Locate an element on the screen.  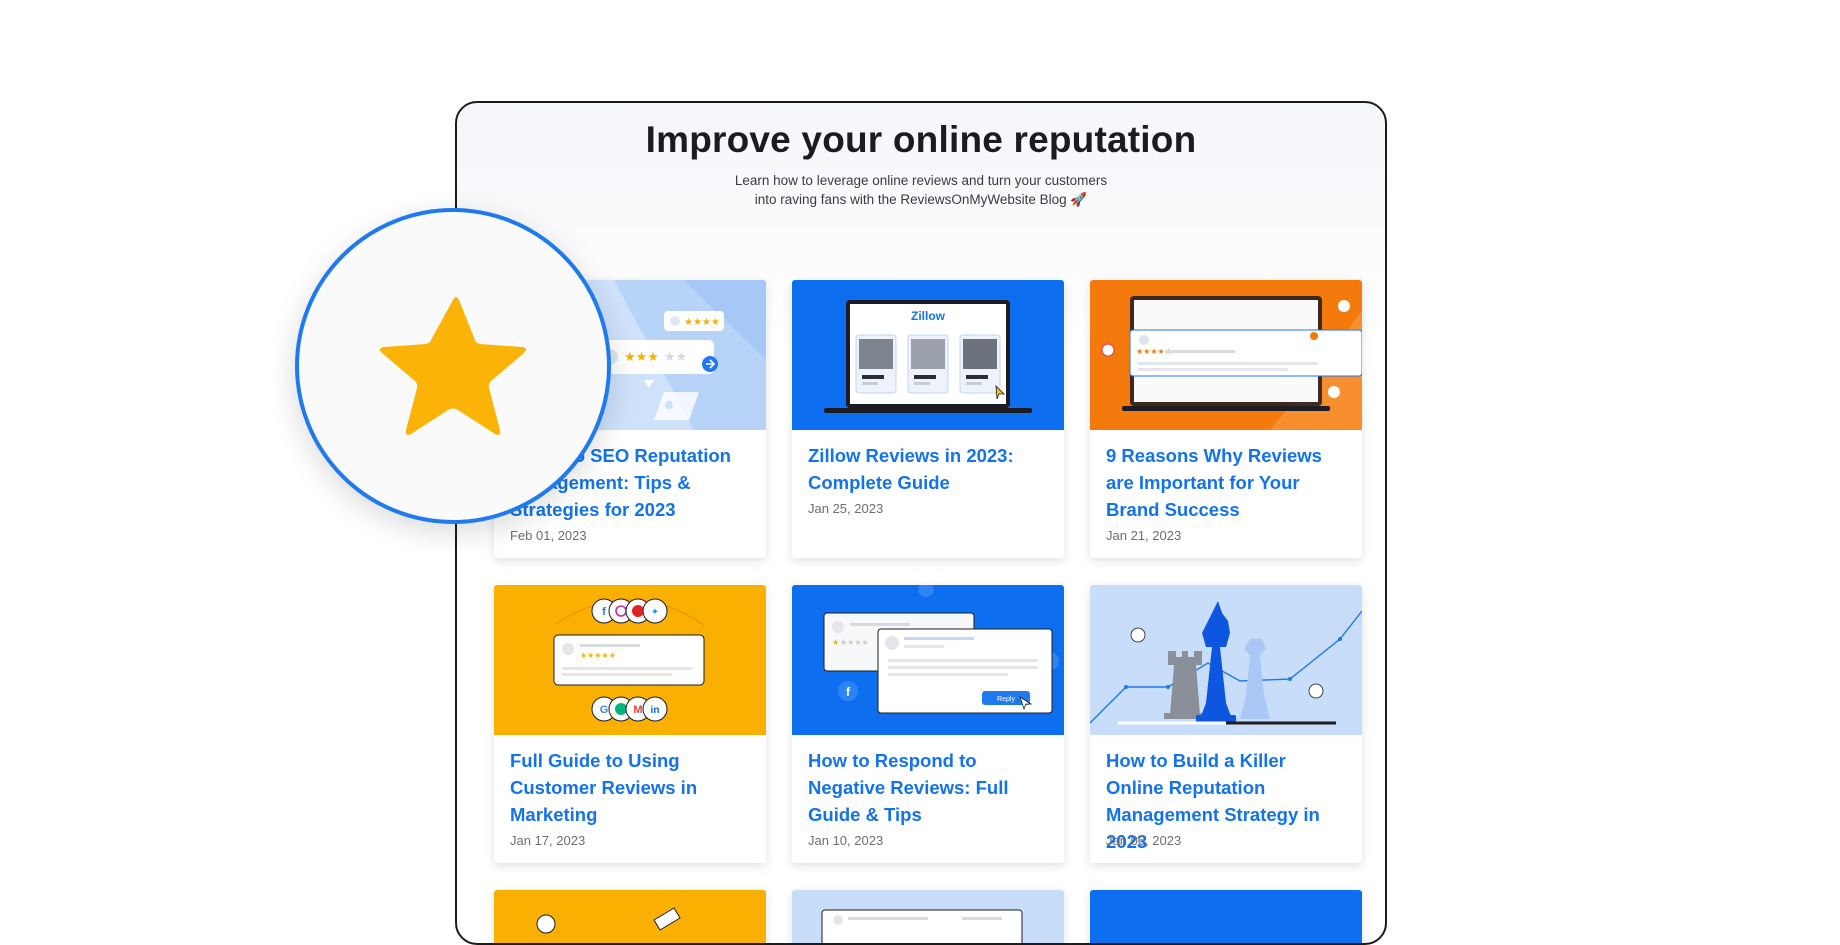
star-icon is located at coordinates (453, 366).